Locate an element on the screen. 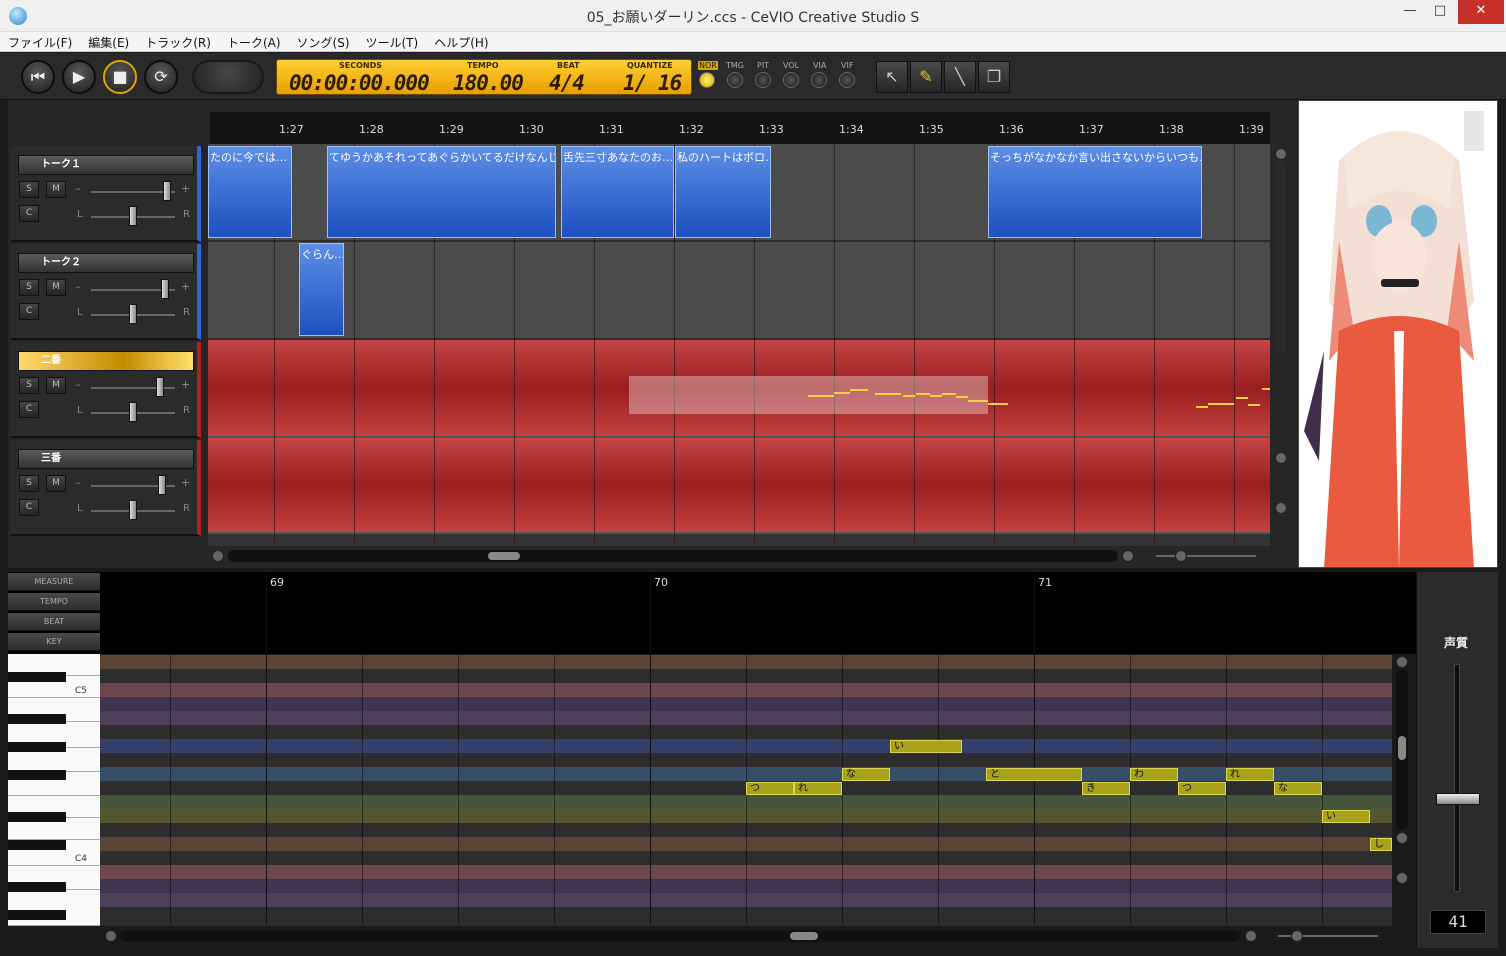 The image size is (1506, 956). voice-quality-value: 41 is located at coordinates (1458, 922).